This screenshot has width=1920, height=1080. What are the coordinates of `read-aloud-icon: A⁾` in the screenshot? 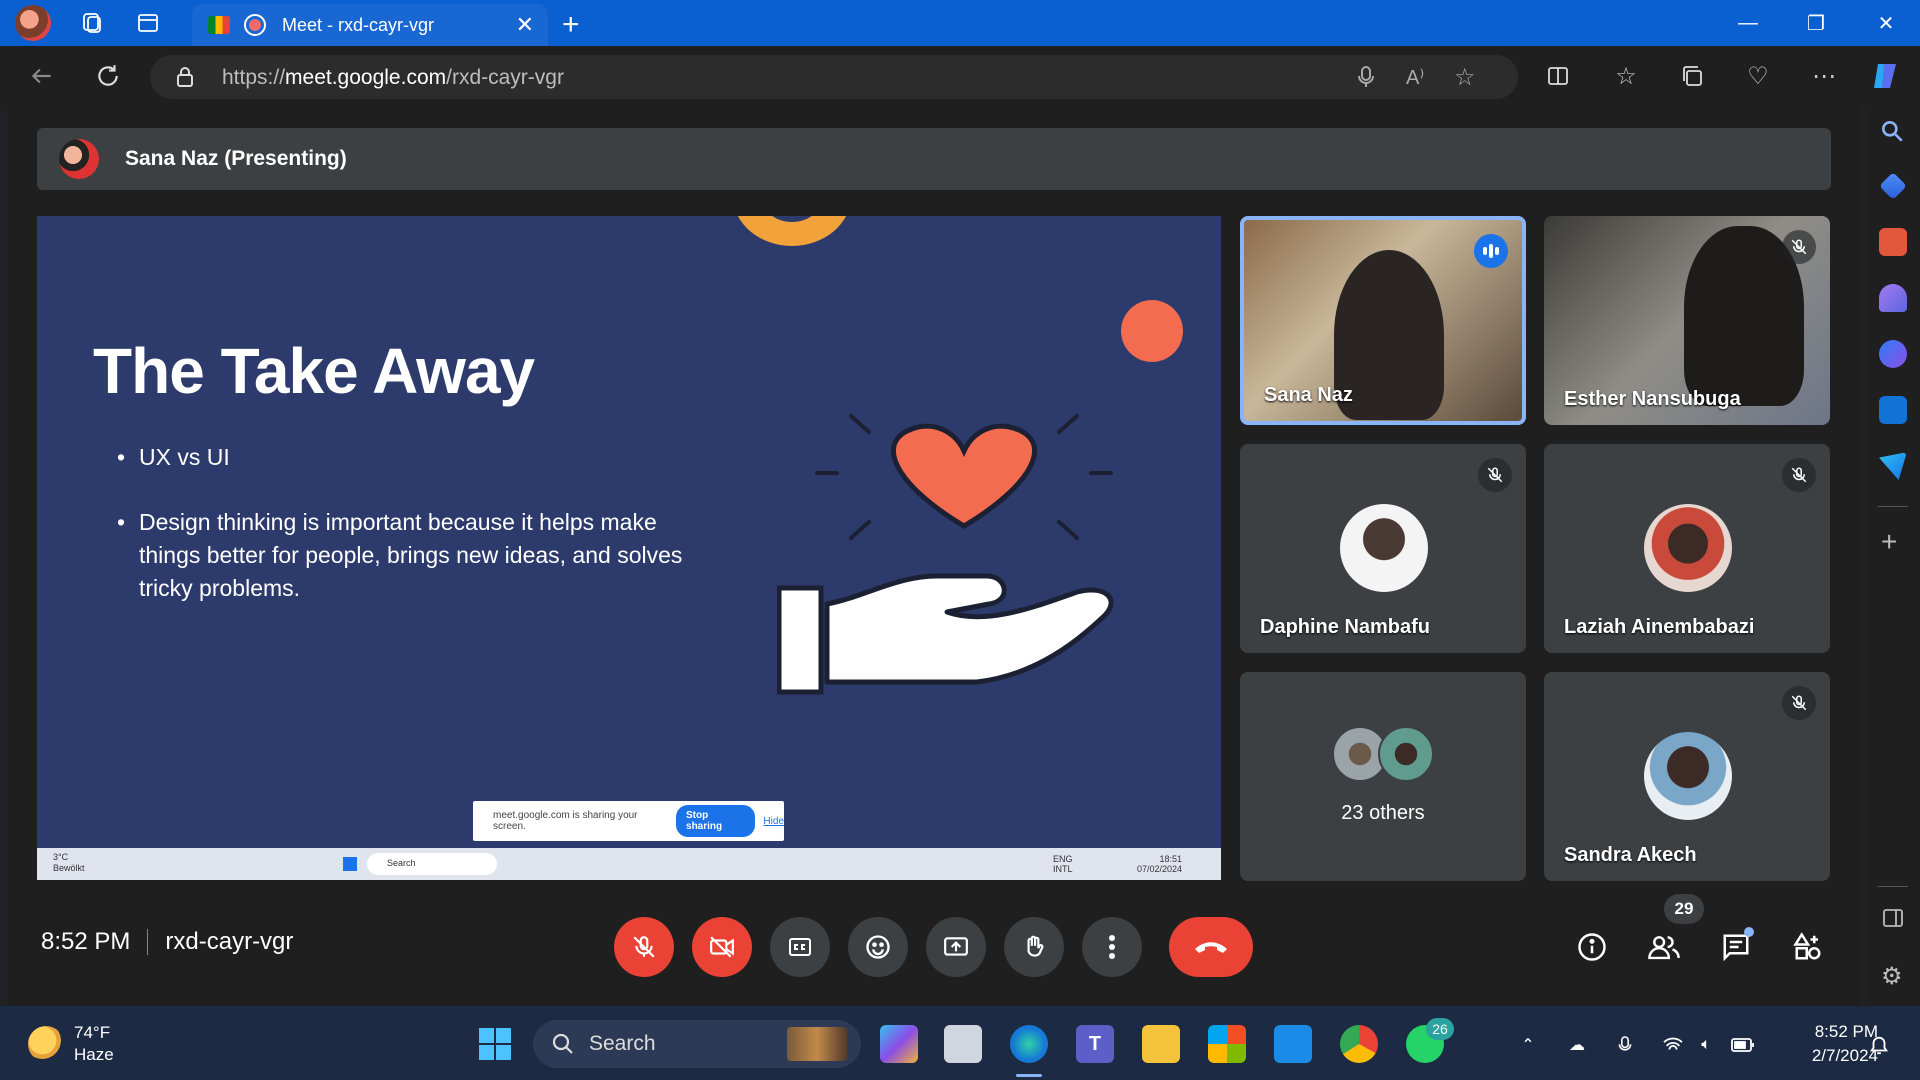 It's located at (1415, 77).